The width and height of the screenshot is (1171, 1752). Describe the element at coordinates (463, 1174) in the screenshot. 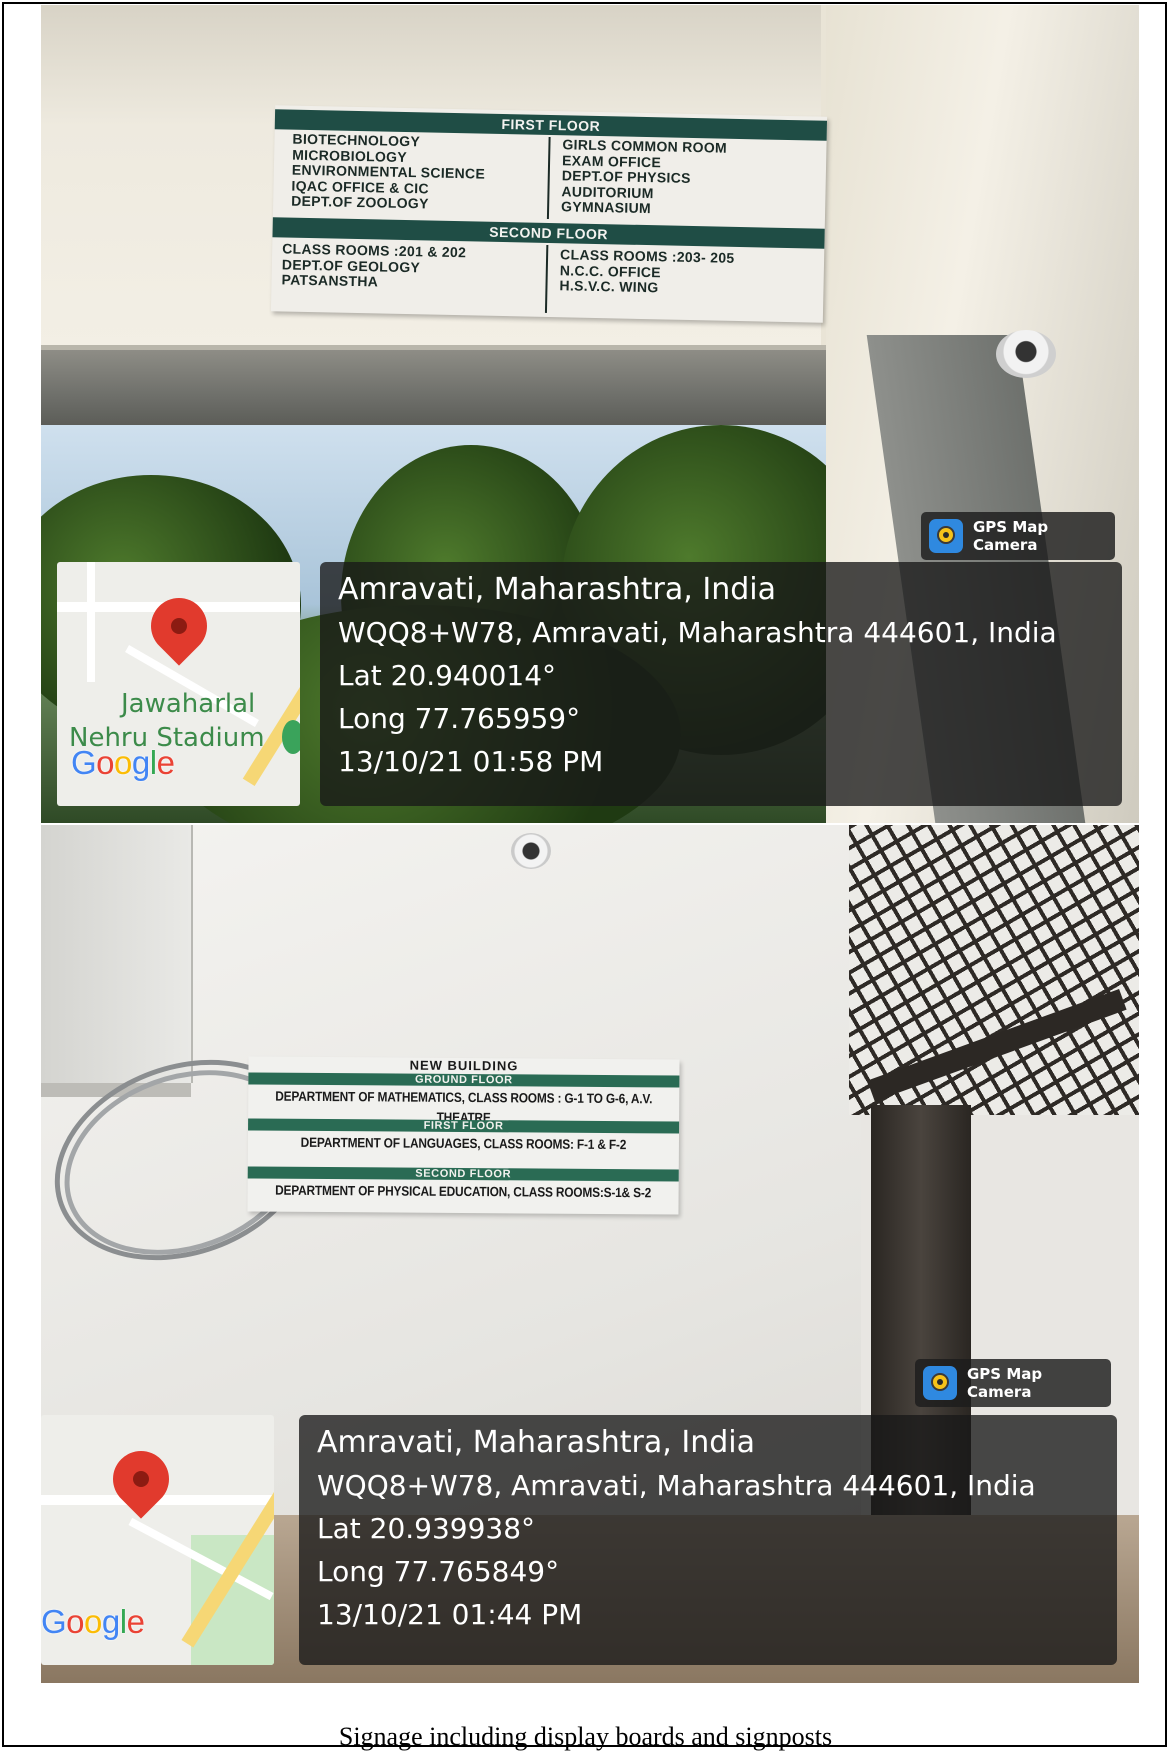

I see `sign-band-second-floor: SECOND FLOOR` at that location.